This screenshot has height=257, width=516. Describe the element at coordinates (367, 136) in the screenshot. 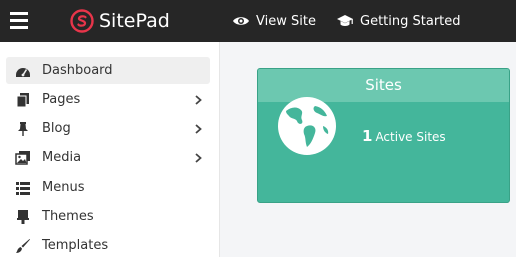

I see `active-sites-count: 1` at that location.